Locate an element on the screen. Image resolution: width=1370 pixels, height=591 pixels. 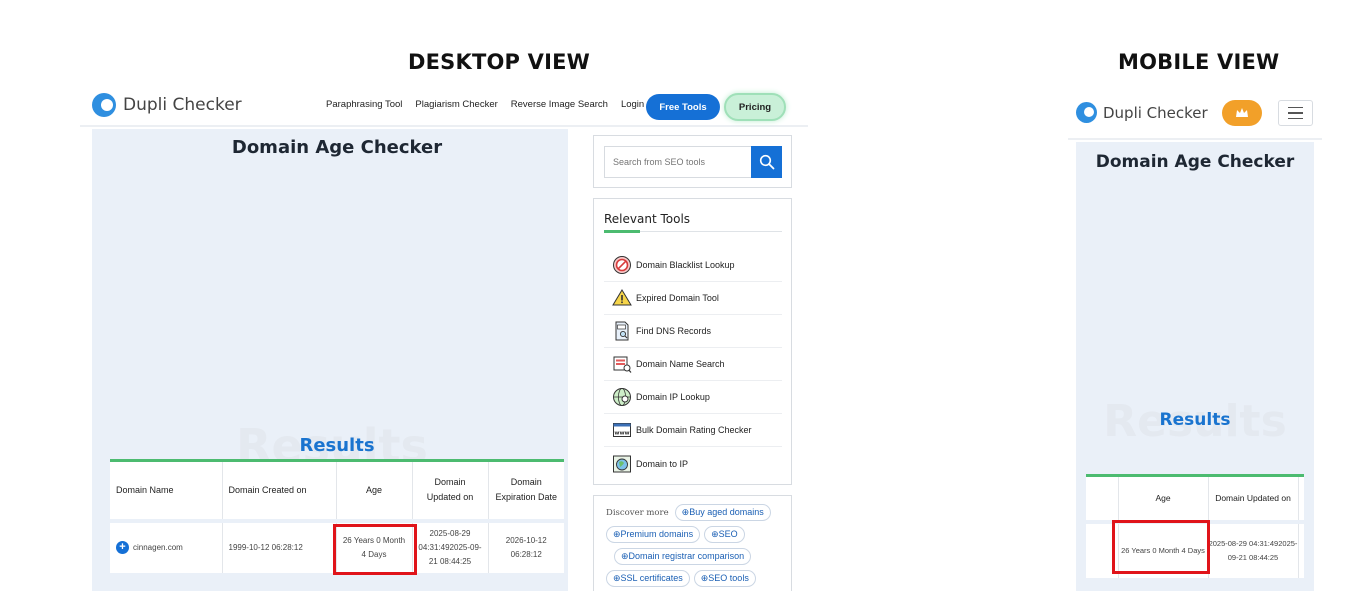
cell-domain: + cinnagen.com is located at coordinates (166, 546).